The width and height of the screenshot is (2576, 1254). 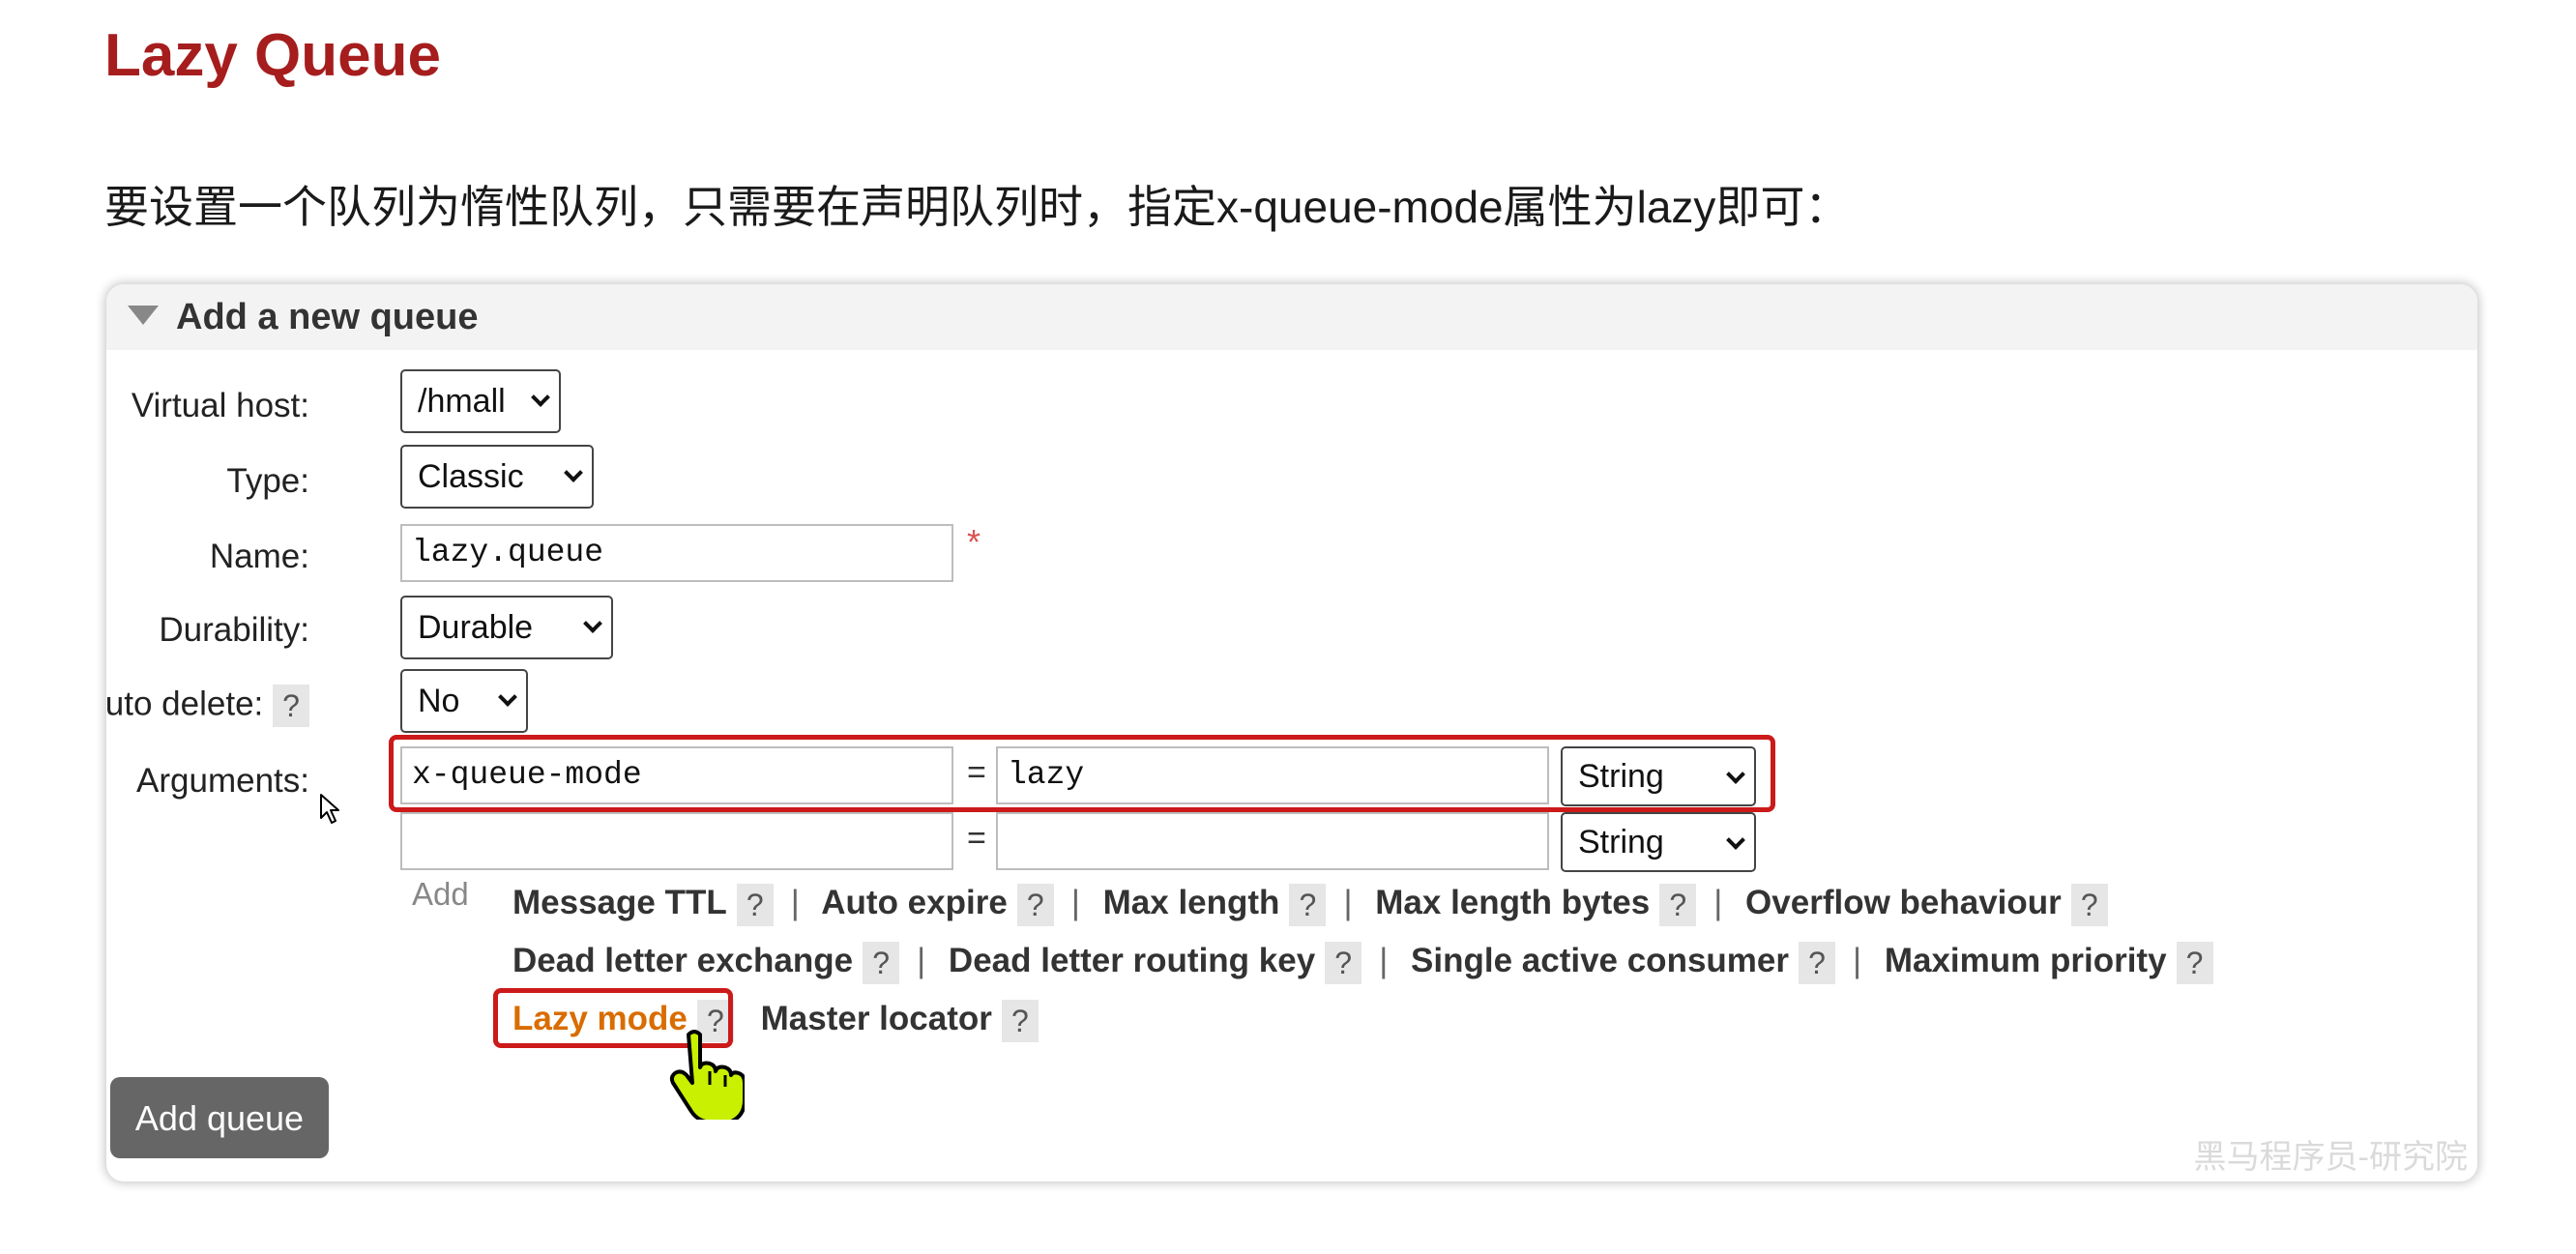 What do you see at coordinates (439, 701) in the screenshot?
I see `auto-delete-value: No` at bounding box center [439, 701].